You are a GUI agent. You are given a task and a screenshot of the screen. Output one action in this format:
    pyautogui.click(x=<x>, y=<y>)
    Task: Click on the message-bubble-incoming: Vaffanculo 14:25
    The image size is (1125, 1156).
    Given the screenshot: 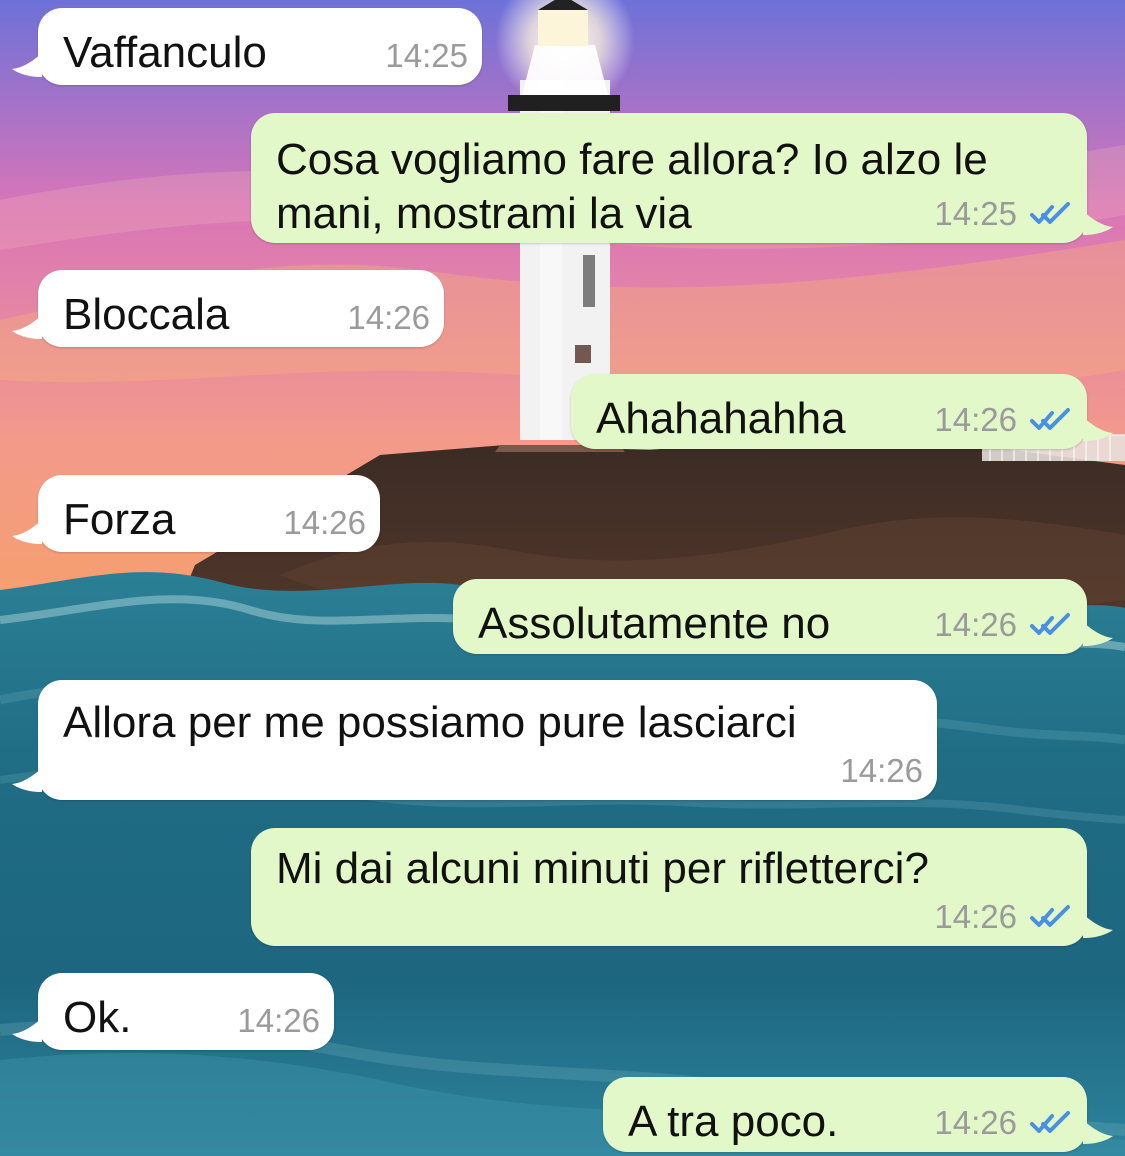 What is the action you would take?
    pyautogui.click(x=247, y=46)
    